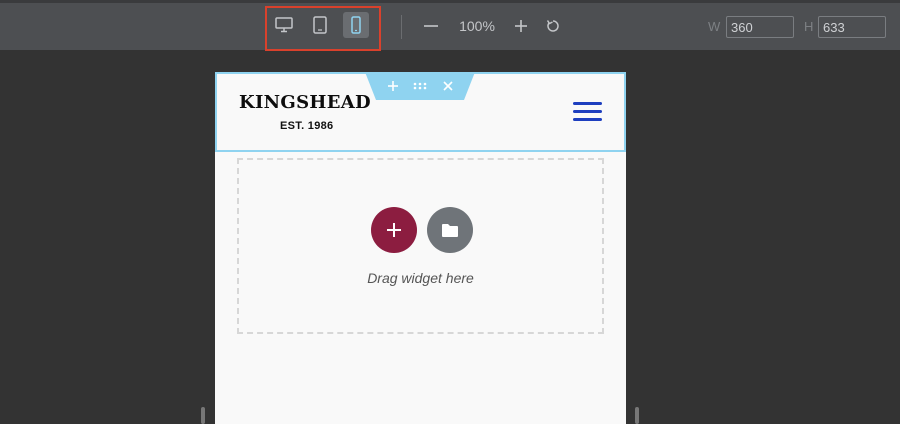  Describe the element at coordinates (852, 27) in the screenshot. I see `height-input` at that location.